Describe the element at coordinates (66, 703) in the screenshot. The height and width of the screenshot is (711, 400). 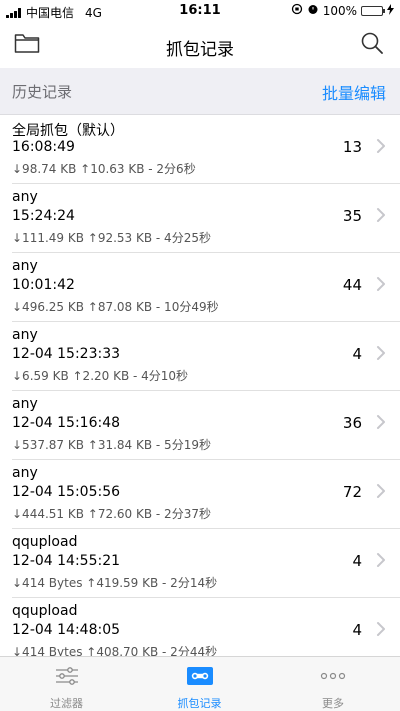
I see `tab-filters-label: 过滤器` at that location.